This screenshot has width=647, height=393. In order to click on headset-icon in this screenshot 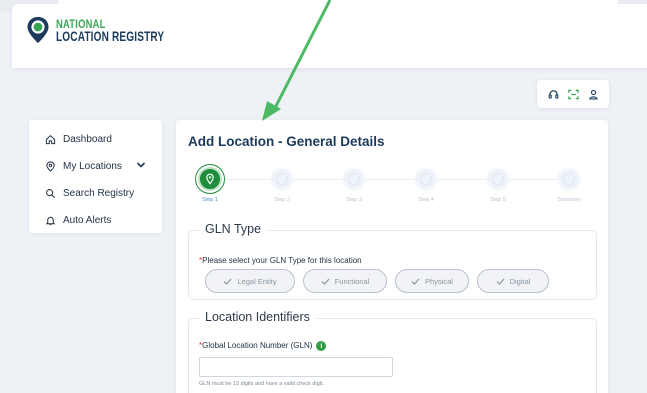, I will do `click(553, 94)`.